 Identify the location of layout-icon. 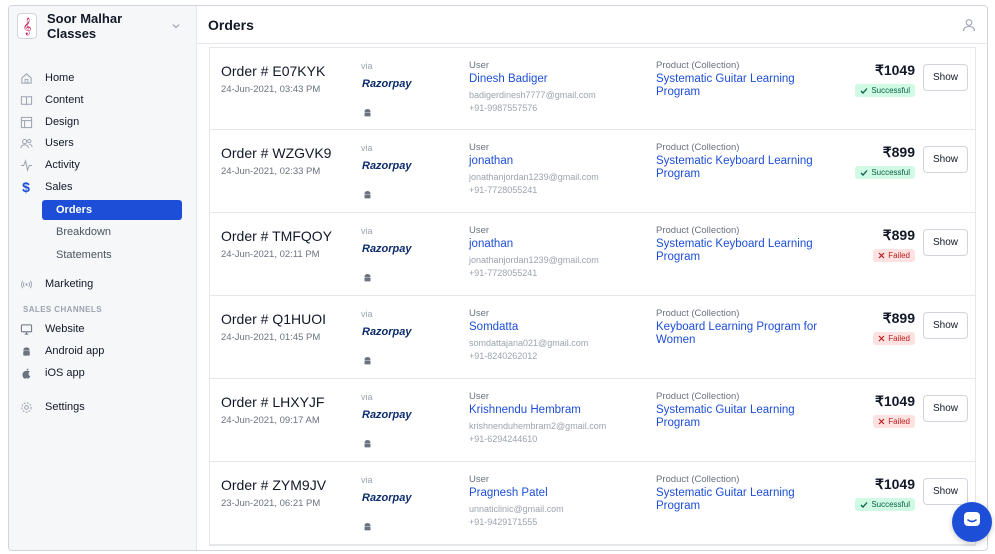
(26, 122).